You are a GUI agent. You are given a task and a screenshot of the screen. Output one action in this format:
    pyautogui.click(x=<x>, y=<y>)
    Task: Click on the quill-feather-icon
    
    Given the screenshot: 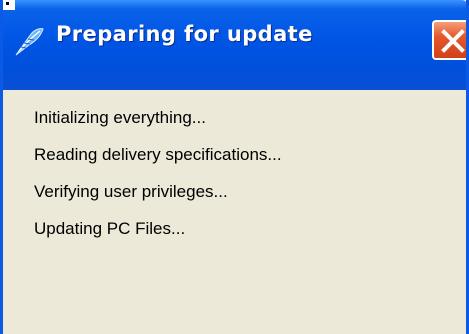 What is the action you would take?
    pyautogui.click(x=29, y=42)
    